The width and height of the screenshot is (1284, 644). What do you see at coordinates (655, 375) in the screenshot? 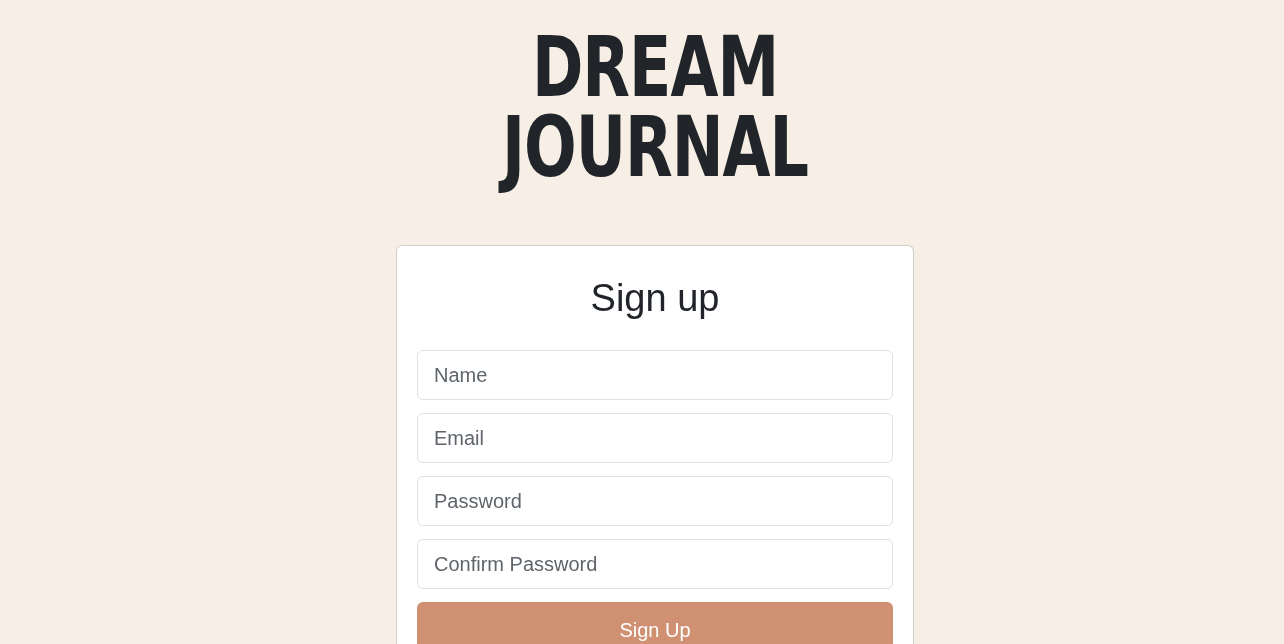
I see `input-field: Name` at bounding box center [655, 375].